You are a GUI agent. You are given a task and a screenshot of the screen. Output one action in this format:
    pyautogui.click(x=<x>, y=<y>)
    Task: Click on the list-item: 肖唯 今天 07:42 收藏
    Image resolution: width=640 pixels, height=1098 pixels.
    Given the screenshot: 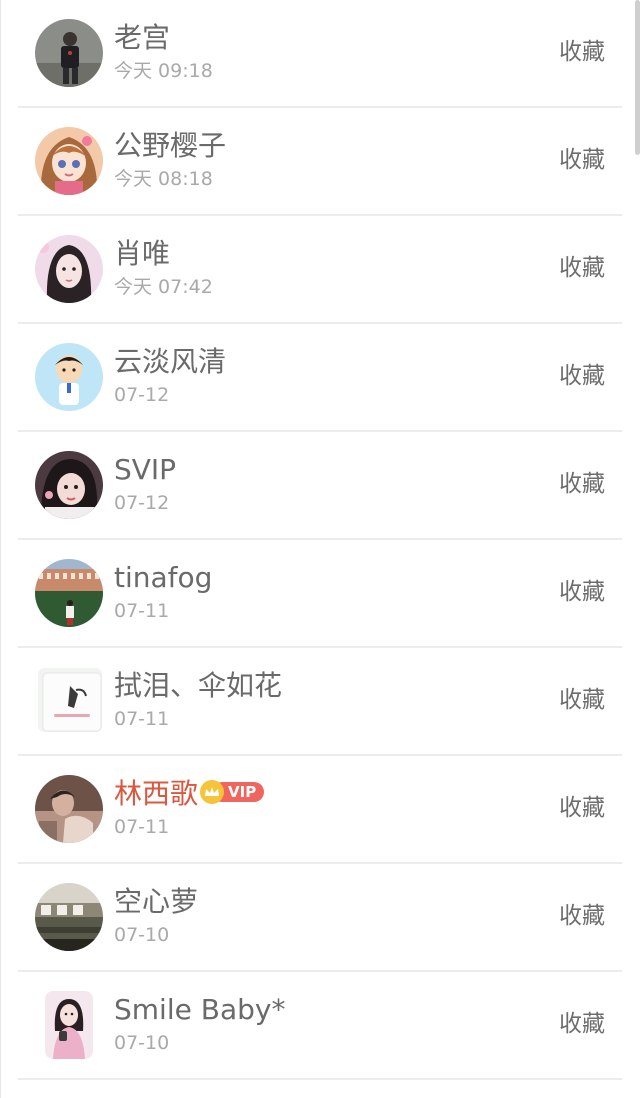 What is the action you would take?
    pyautogui.click(x=320, y=270)
    